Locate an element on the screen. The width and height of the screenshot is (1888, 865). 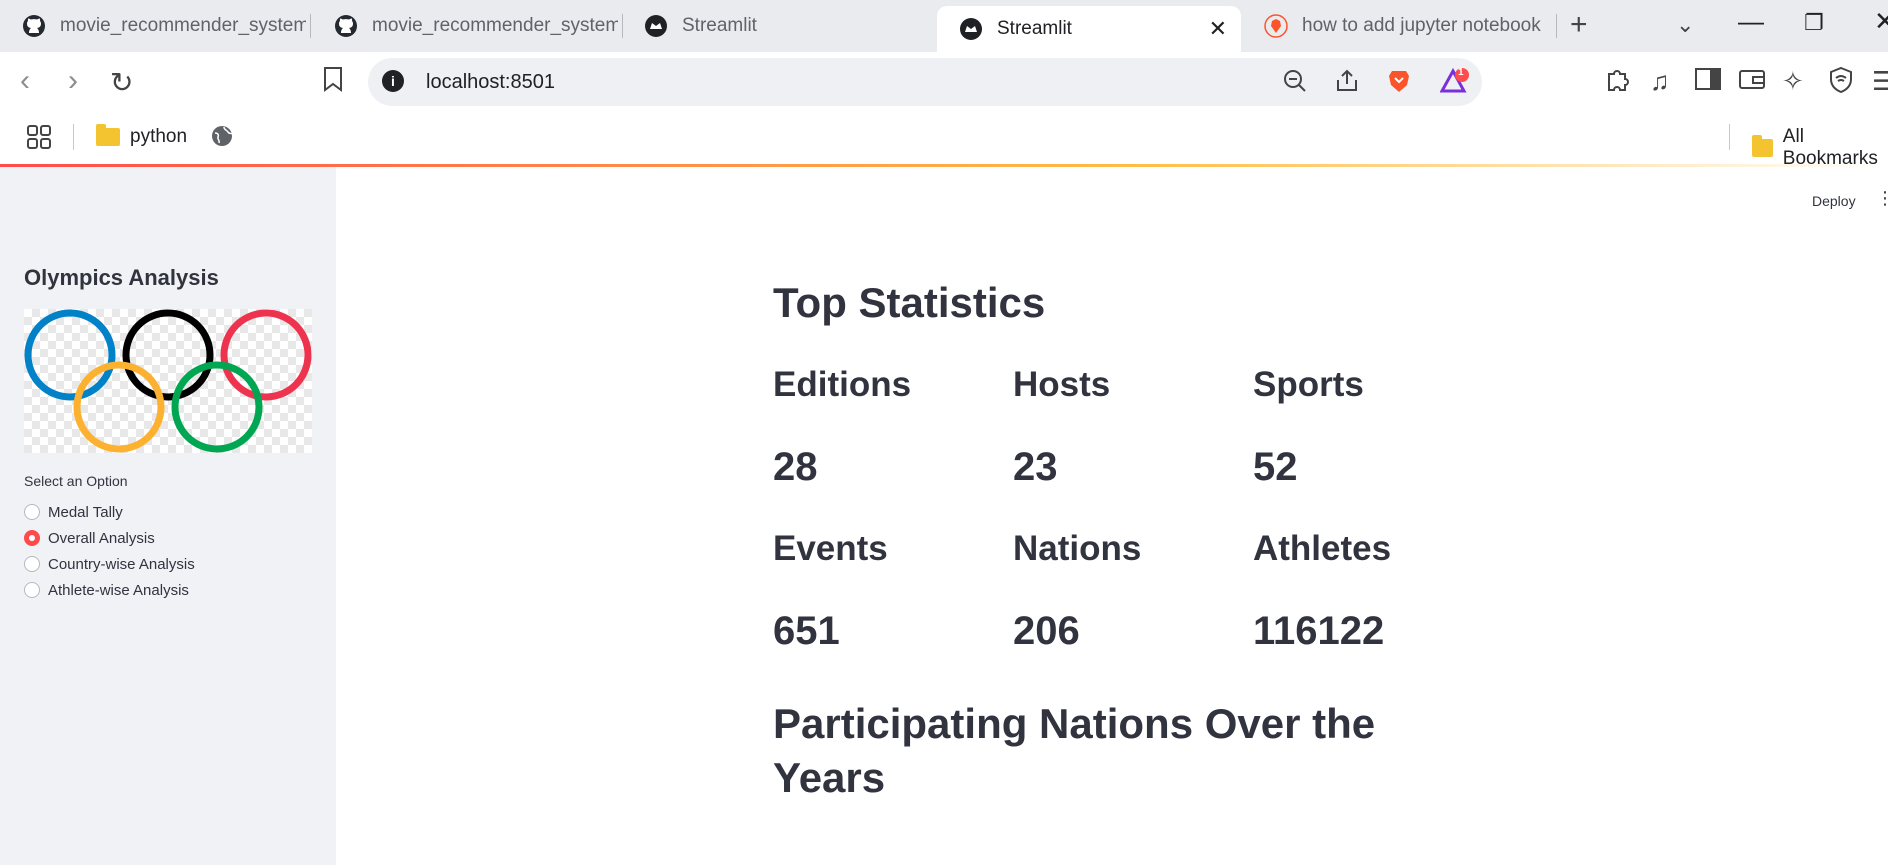
minimize-icon: — is located at coordinates (1751, 21).